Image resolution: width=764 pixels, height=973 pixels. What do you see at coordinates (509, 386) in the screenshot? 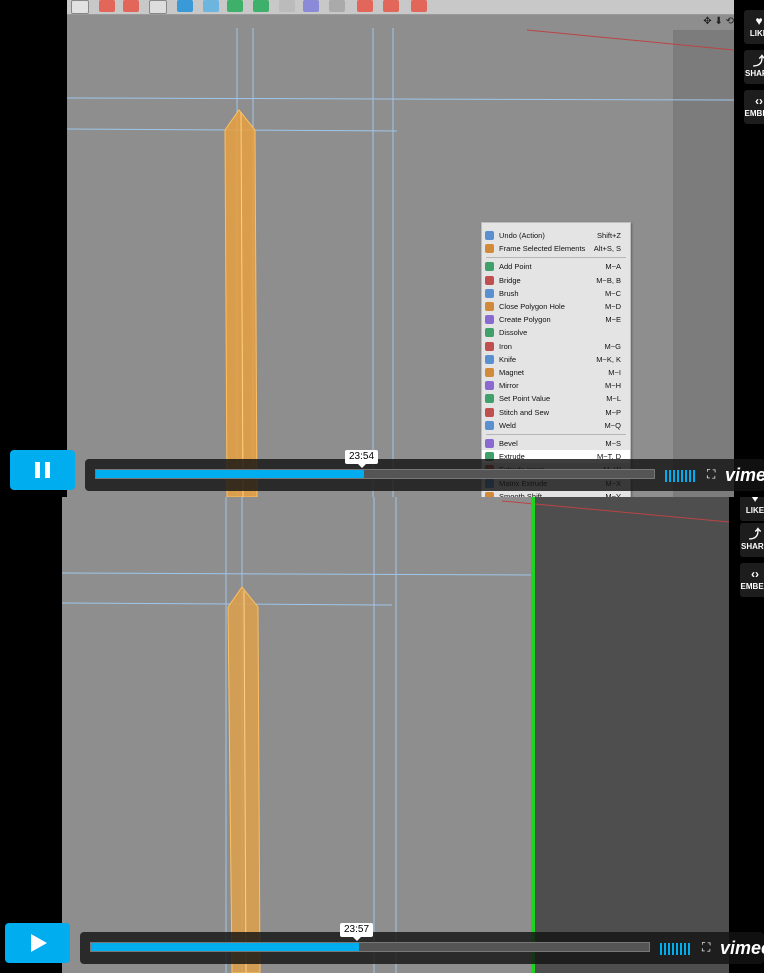
I see `menu-item-label: Mirror` at bounding box center [509, 386].